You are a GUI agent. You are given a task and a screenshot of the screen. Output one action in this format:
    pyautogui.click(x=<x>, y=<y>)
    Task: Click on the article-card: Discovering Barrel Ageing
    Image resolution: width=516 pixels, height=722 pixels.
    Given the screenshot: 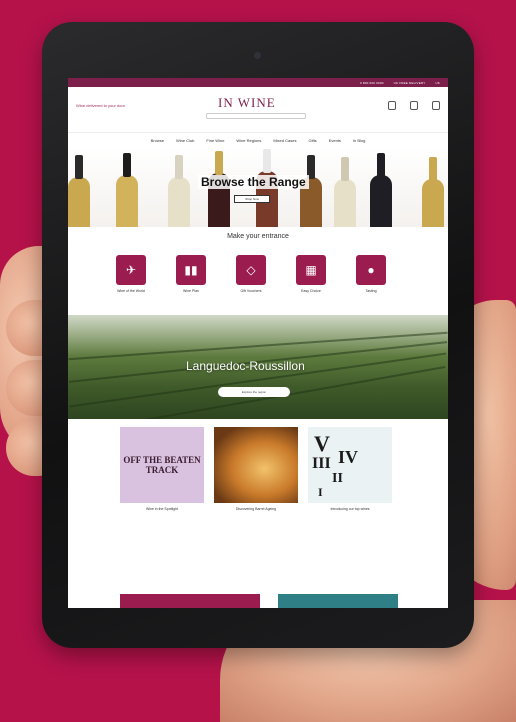 What is the action you would take?
    pyautogui.click(x=256, y=480)
    